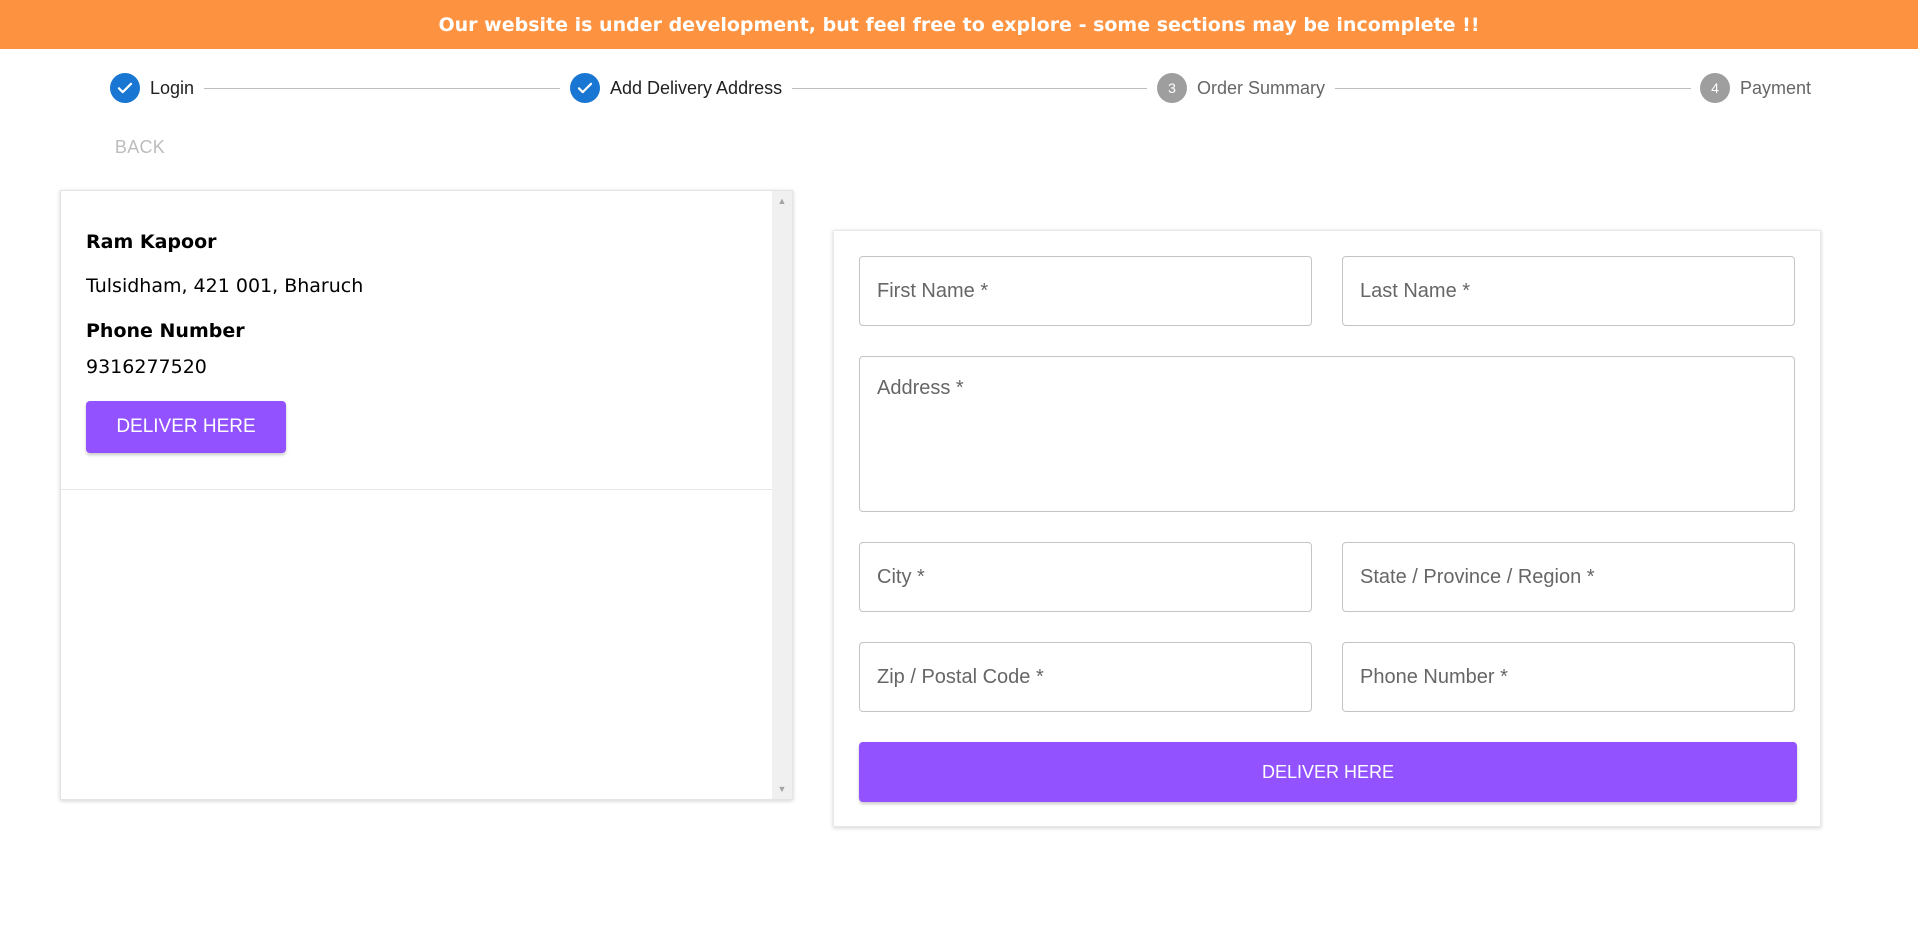 Image resolution: width=1918 pixels, height=931 pixels. Describe the element at coordinates (225, 286) in the screenshot. I see `address-line: Tulsidham, 421 001, Bharuch` at that location.